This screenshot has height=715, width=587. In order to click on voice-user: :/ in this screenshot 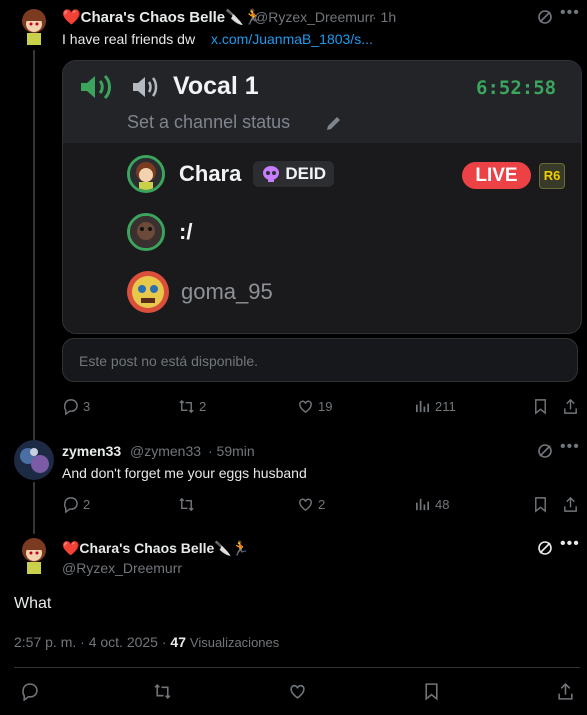, I will do `click(159, 232)`.